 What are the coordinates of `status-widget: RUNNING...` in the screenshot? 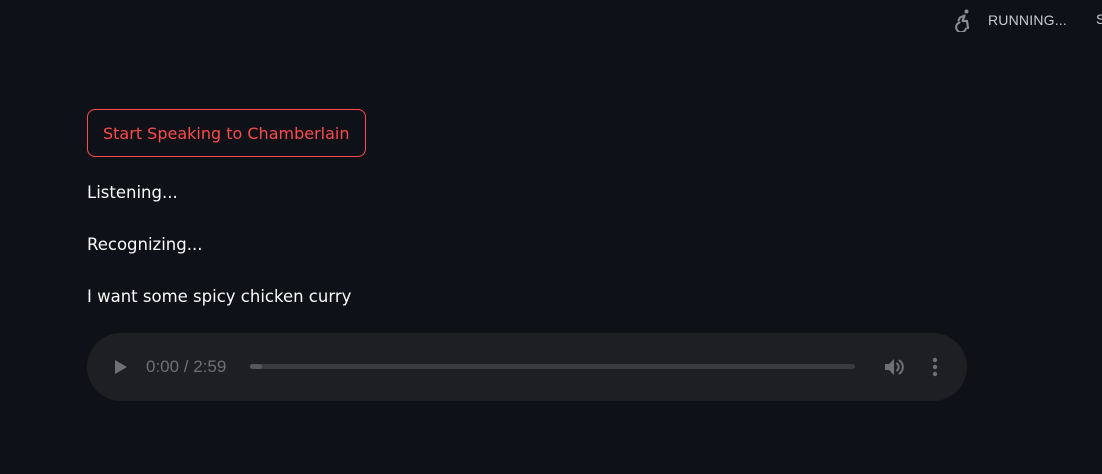 It's located at (1008, 20).